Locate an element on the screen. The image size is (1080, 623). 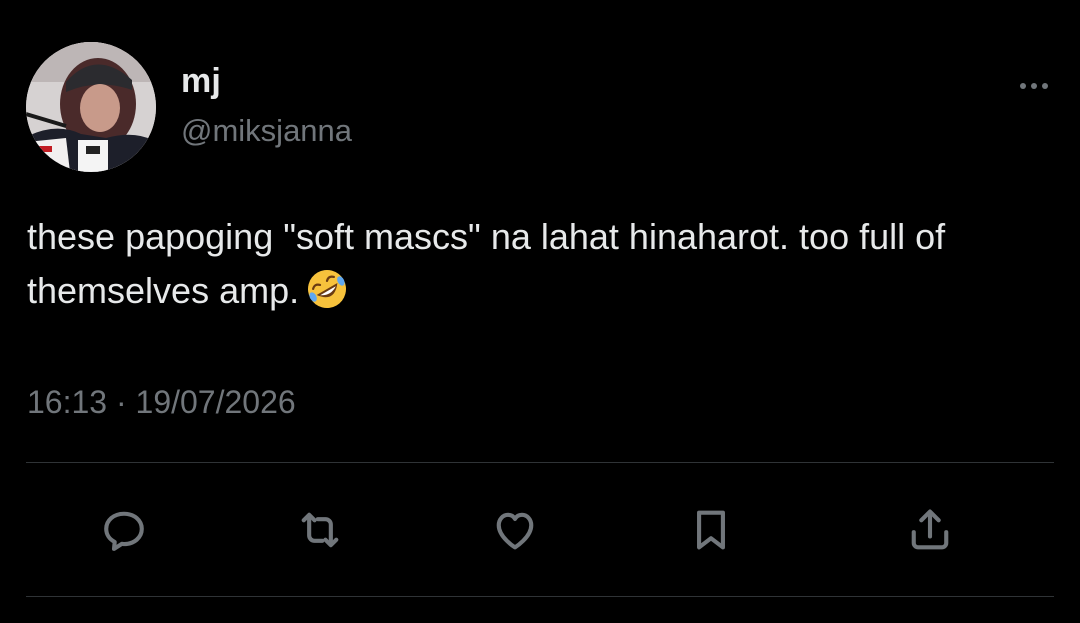
username-handle: @miksjanna is located at coordinates (266, 131).